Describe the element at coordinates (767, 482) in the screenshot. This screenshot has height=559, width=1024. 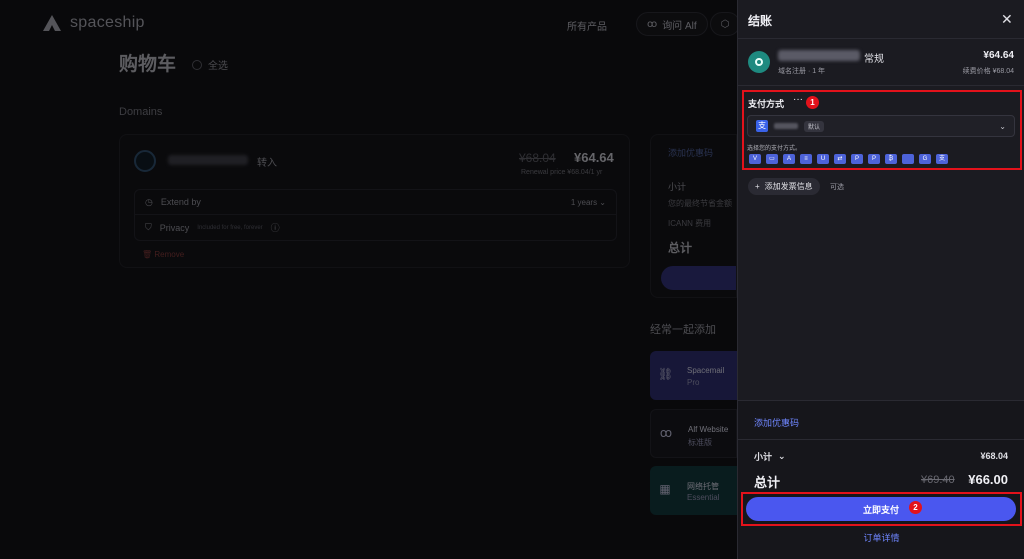
I see `total-label: 总计` at that location.